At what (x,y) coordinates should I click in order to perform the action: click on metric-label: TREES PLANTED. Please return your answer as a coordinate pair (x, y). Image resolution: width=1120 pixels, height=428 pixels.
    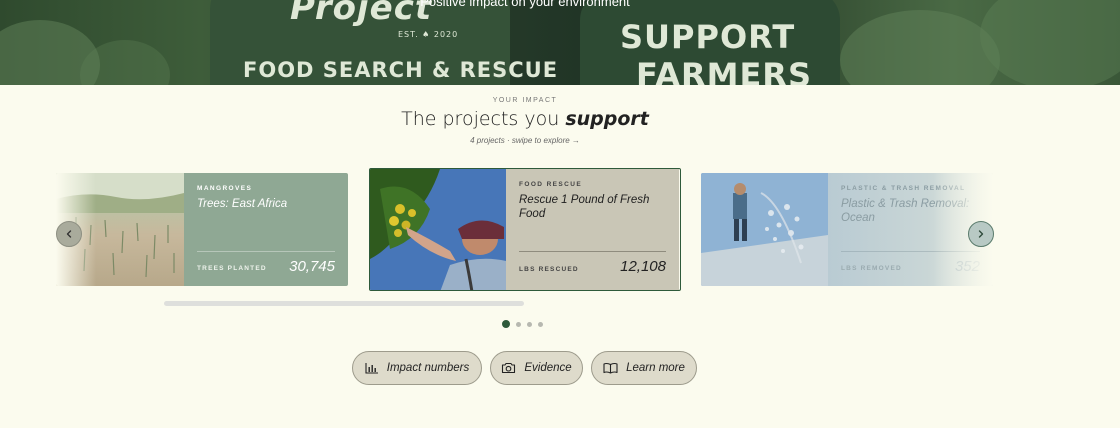
    Looking at the image, I should click on (232, 268).